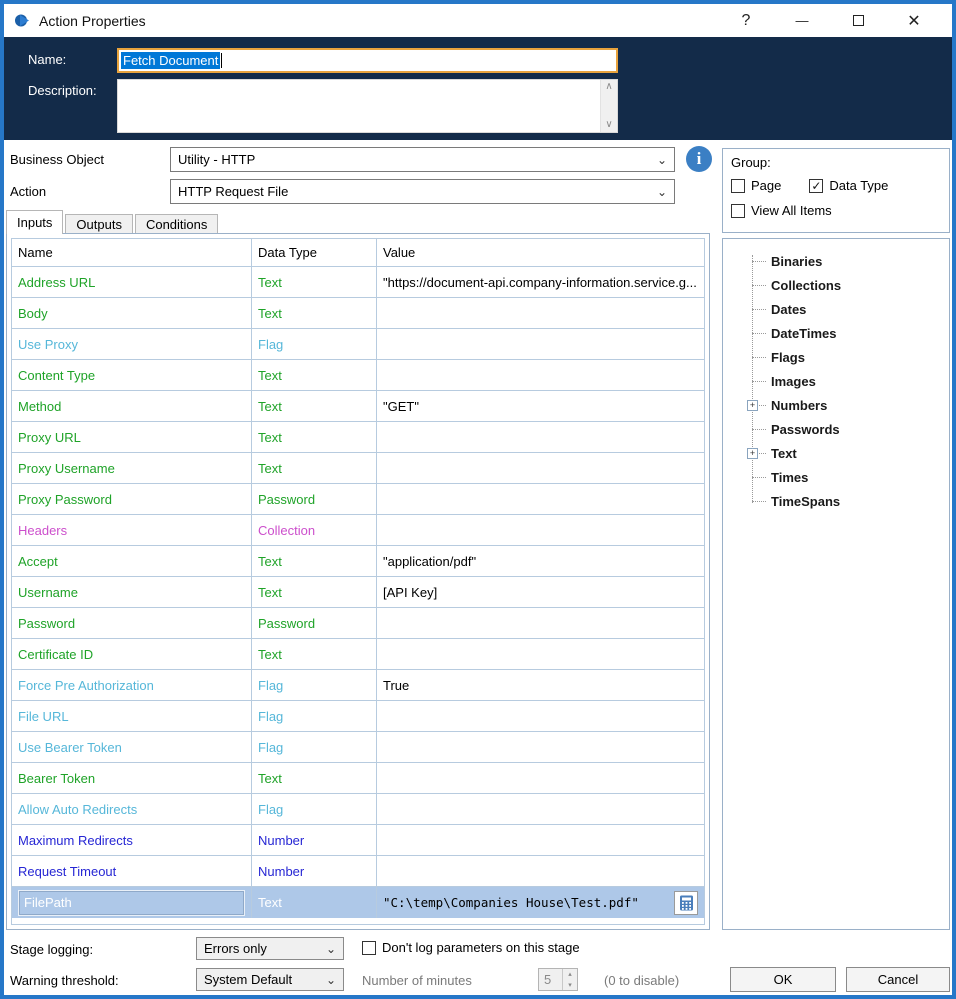  What do you see at coordinates (99, 224) in the screenshot?
I see `tab-outputs: Outputs` at bounding box center [99, 224].